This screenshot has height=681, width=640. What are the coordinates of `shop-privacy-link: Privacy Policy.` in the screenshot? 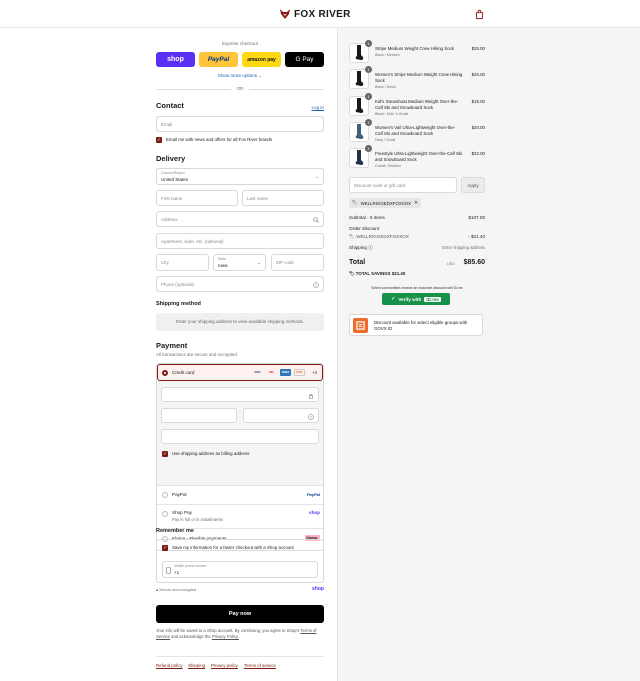 It's located at (225, 636).